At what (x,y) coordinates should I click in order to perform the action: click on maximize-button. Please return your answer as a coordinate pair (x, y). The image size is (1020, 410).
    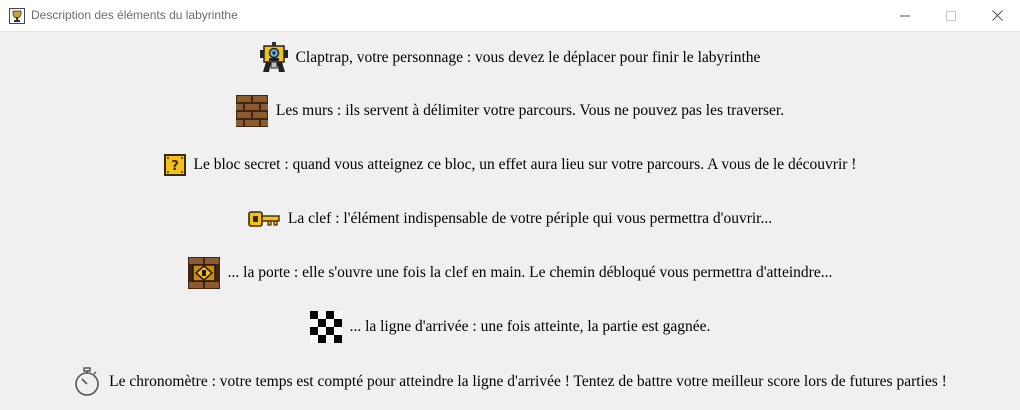
    Looking at the image, I should click on (951, 15).